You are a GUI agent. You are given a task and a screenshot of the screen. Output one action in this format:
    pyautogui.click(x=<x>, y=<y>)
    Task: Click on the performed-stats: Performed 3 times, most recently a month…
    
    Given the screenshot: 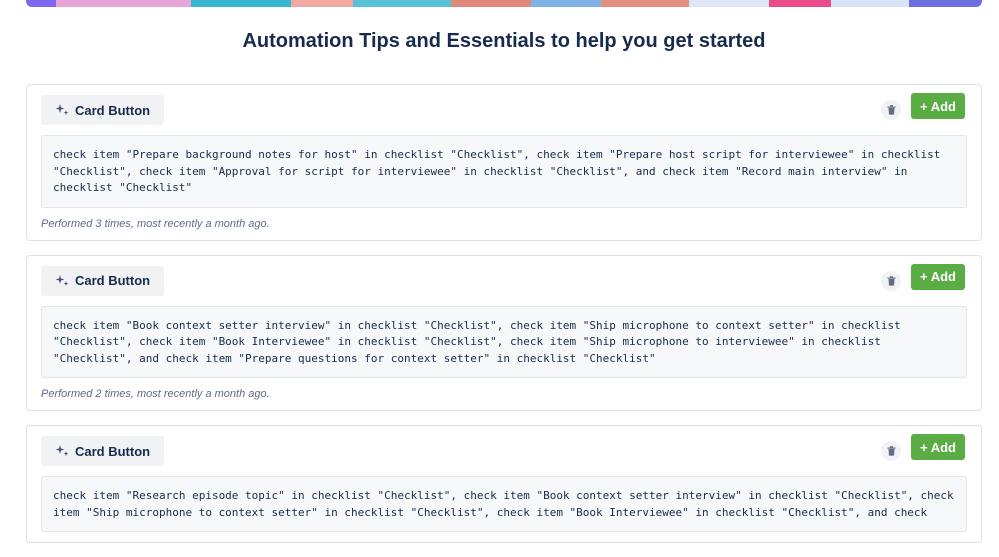 What is the action you would take?
    pyautogui.click(x=155, y=223)
    